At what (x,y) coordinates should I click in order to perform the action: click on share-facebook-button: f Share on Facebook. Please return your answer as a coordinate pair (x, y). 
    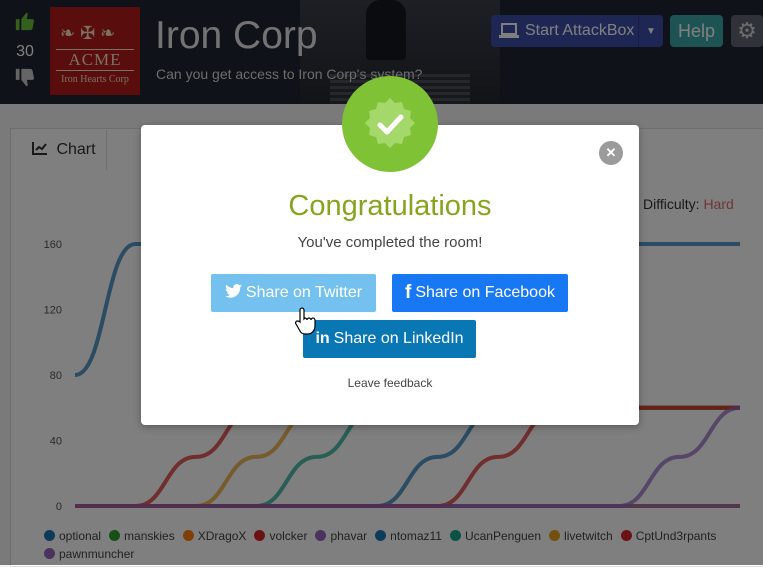
    Looking at the image, I should click on (480, 293).